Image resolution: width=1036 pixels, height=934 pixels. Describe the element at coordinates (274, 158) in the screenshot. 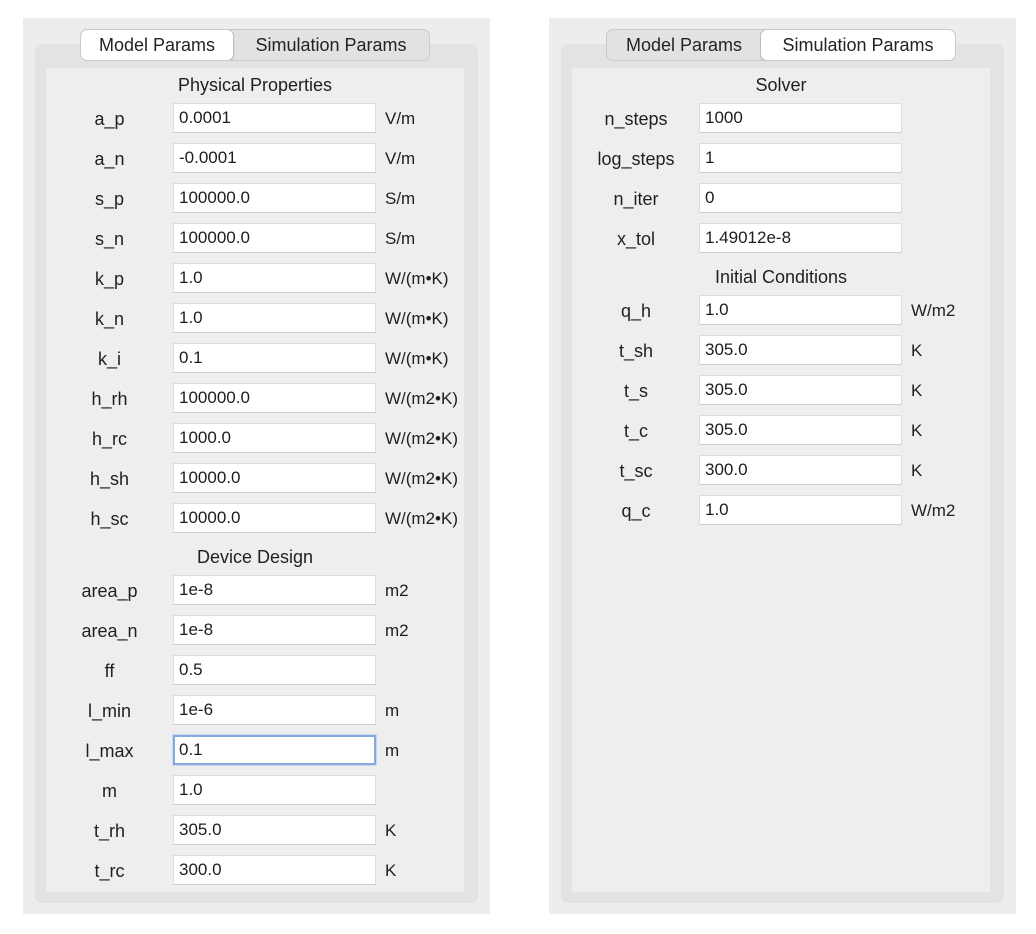

I see `param-input-a-n` at that location.